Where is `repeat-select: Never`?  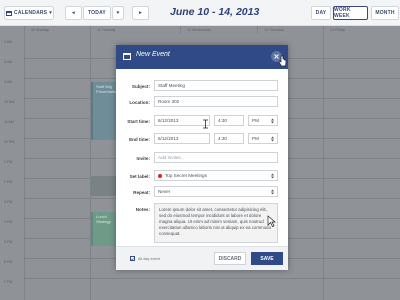 repeat-select: Never is located at coordinates (216, 191).